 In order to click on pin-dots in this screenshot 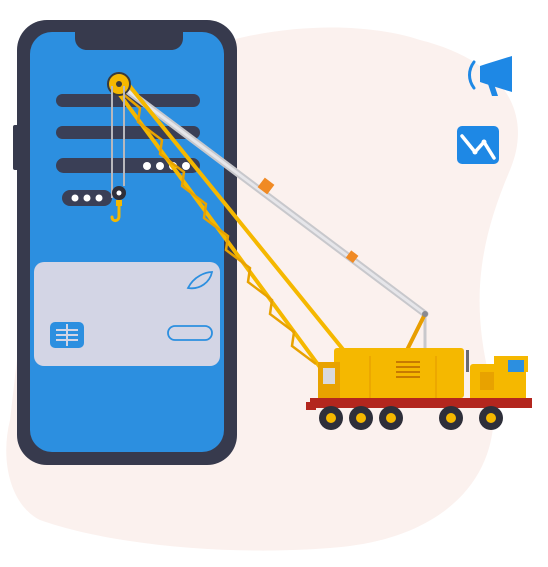, I will do `click(87, 198)`.